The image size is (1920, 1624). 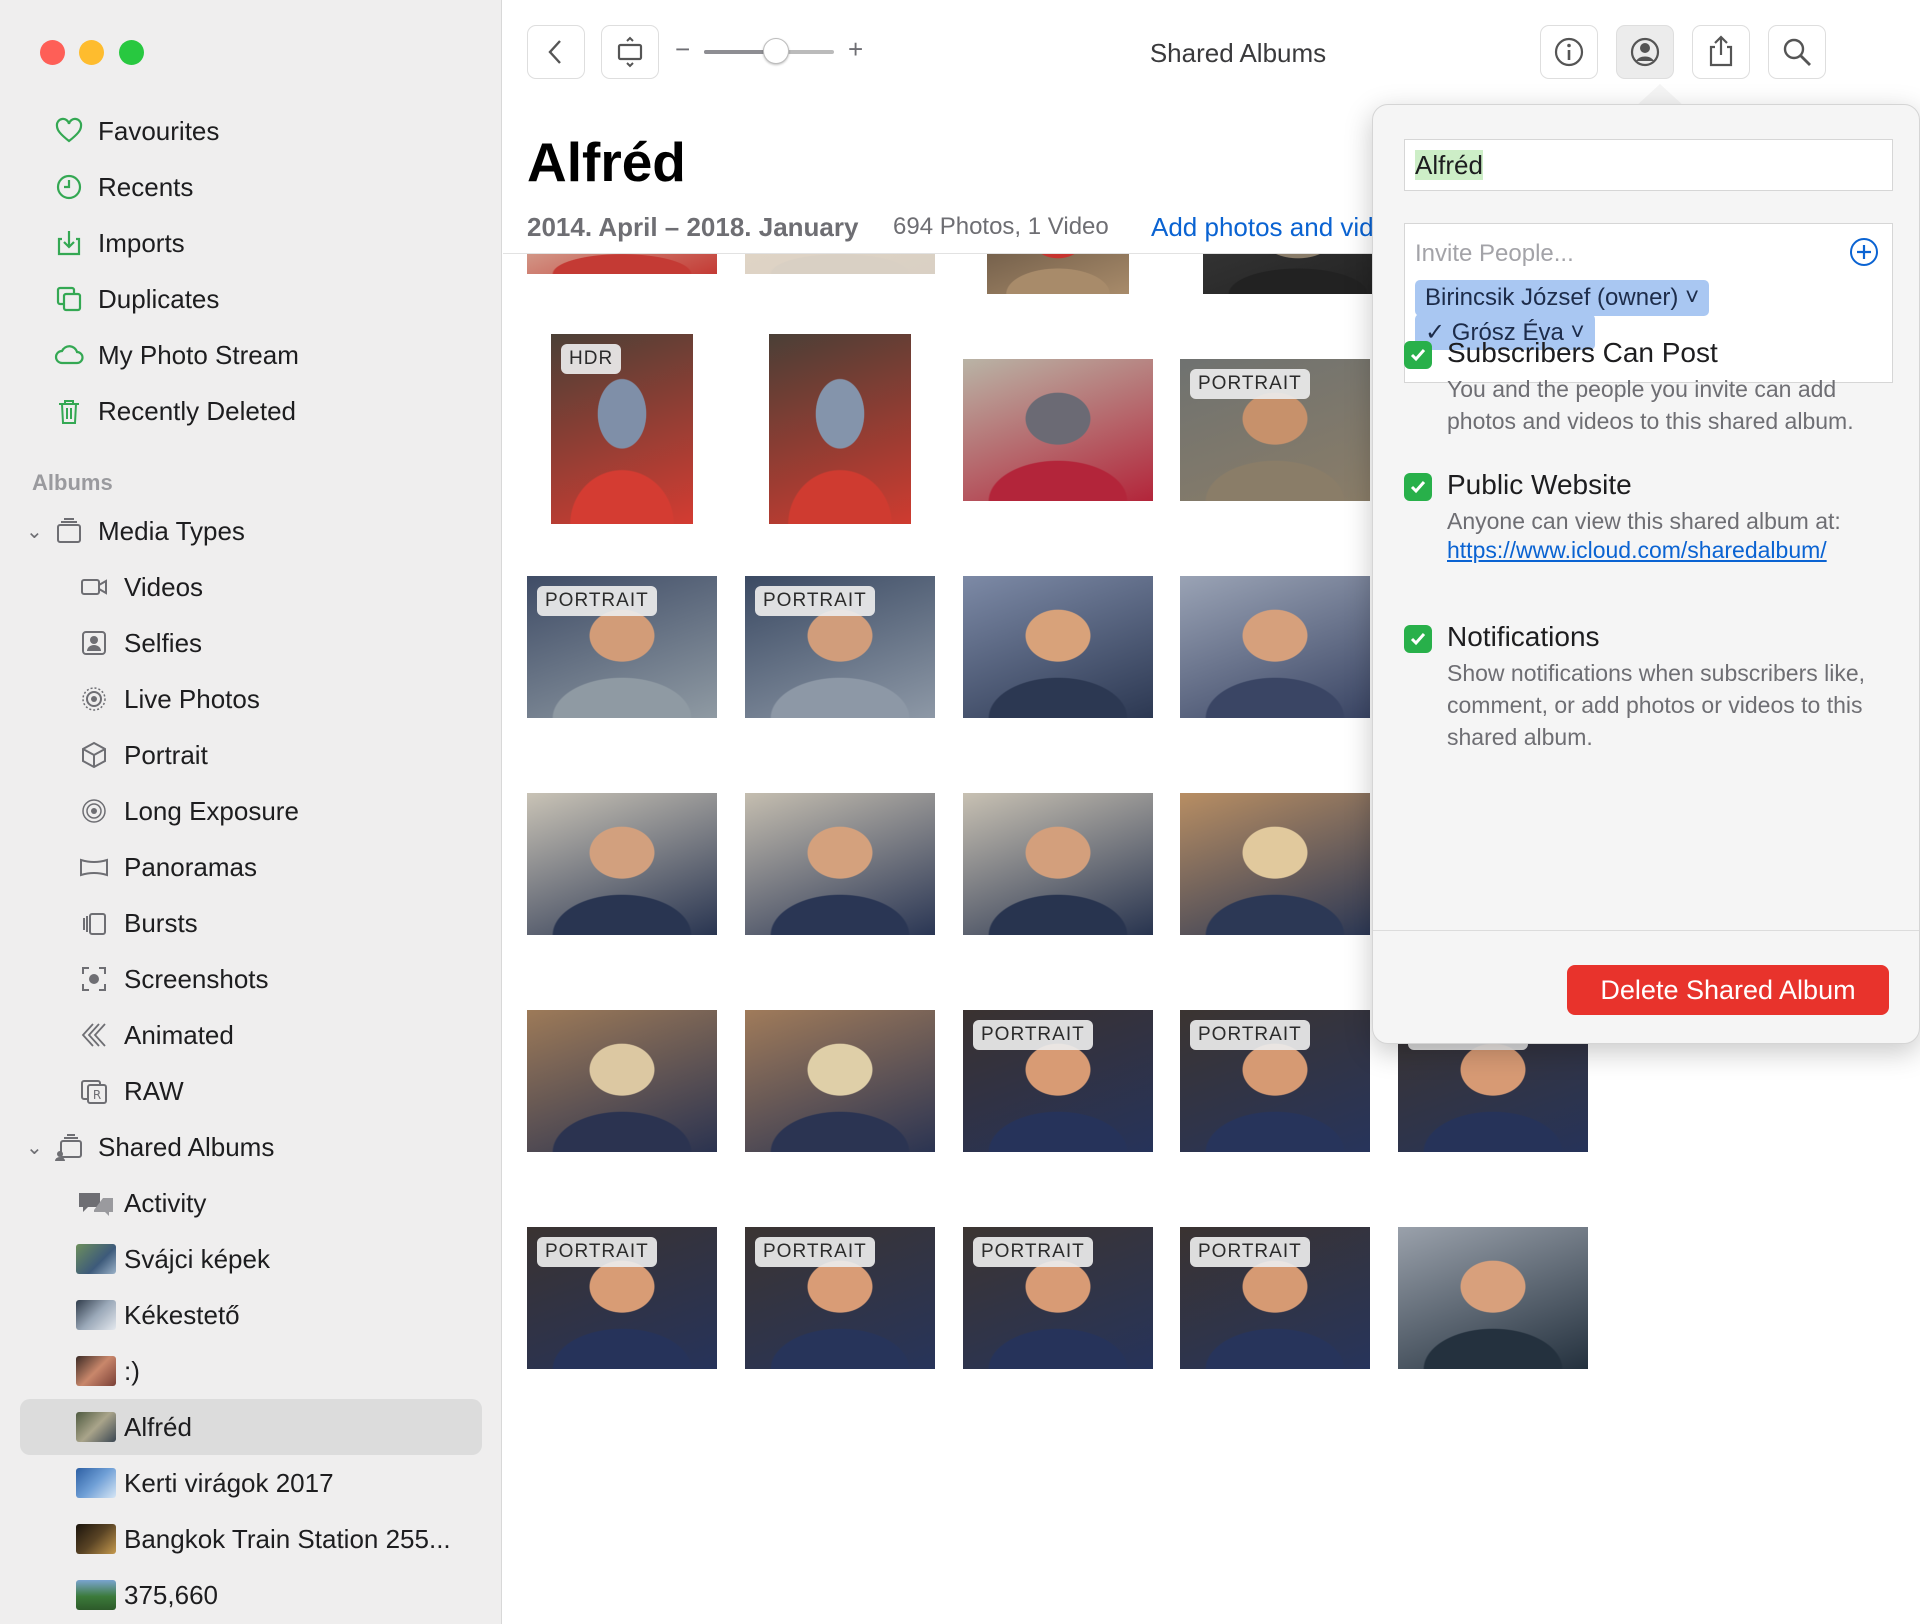 I want to click on zoom-window-button, so click(x=131, y=52).